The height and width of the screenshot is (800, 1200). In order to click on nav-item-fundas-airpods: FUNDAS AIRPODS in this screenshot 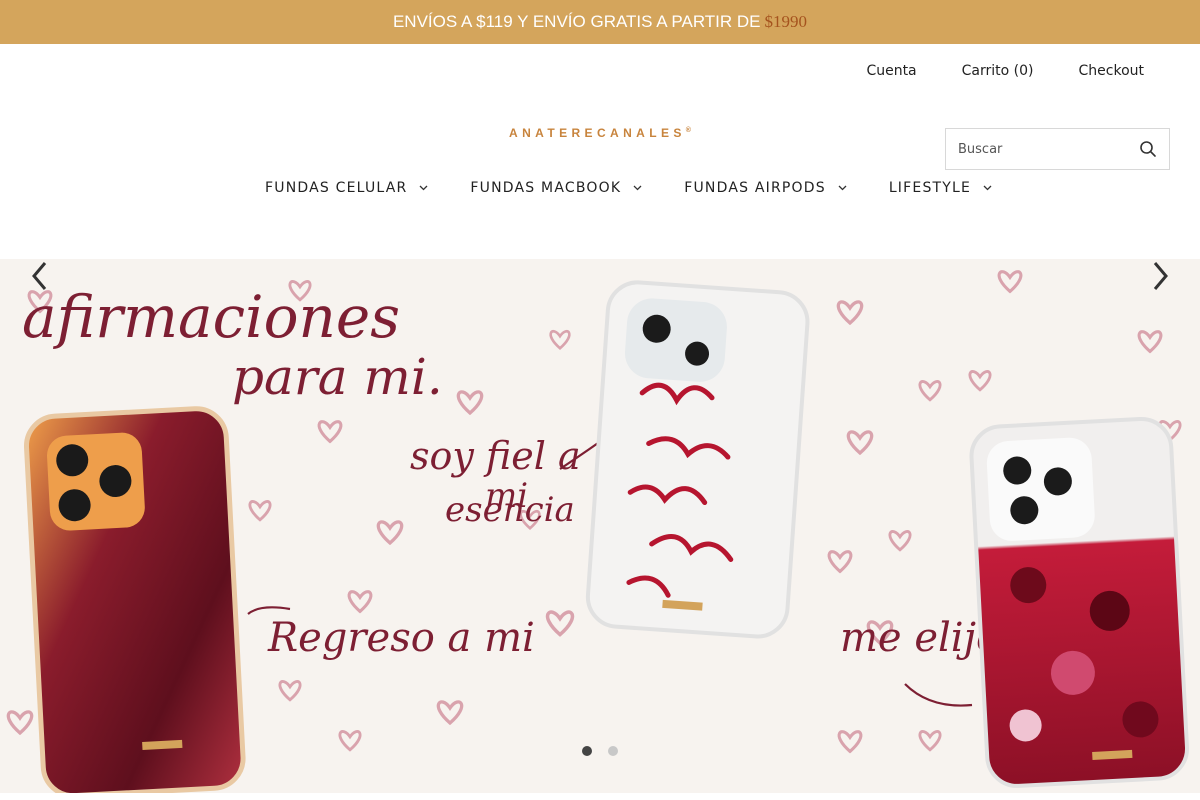, I will do `click(765, 188)`.